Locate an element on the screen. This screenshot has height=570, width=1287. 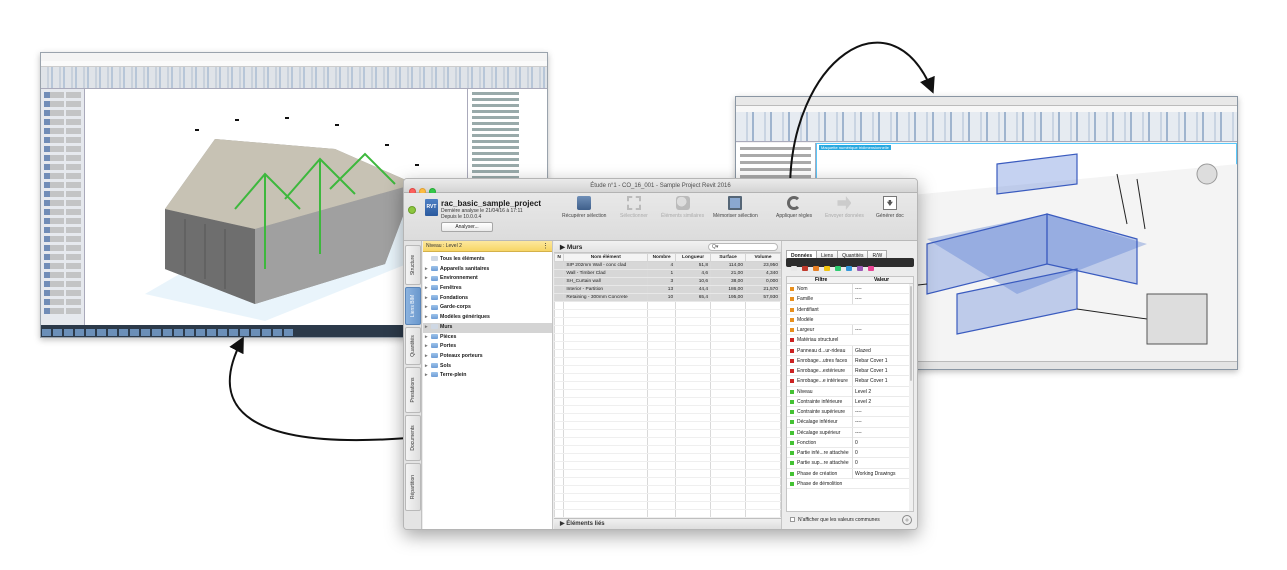
tree-item: ▸ Sols is located at coordinates (487, 367).